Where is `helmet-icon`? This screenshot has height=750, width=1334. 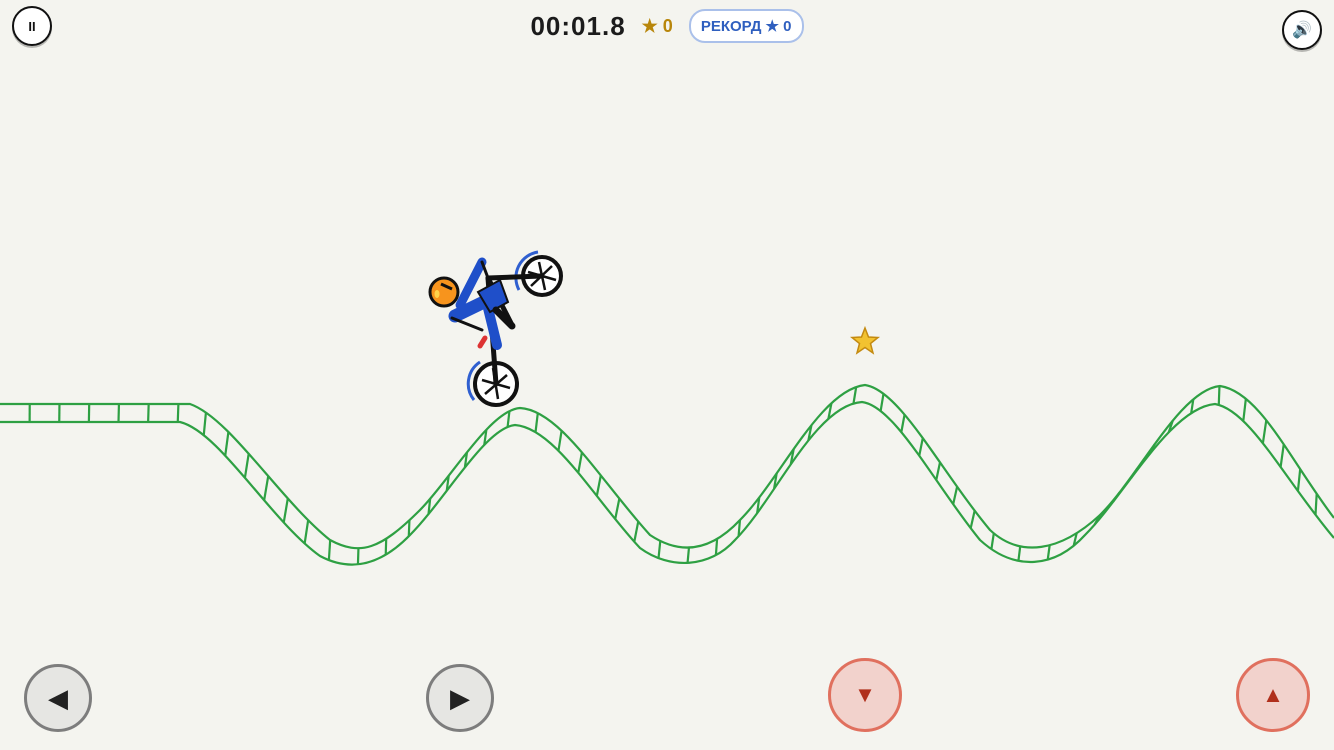
helmet-icon is located at coordinates (444, 292).